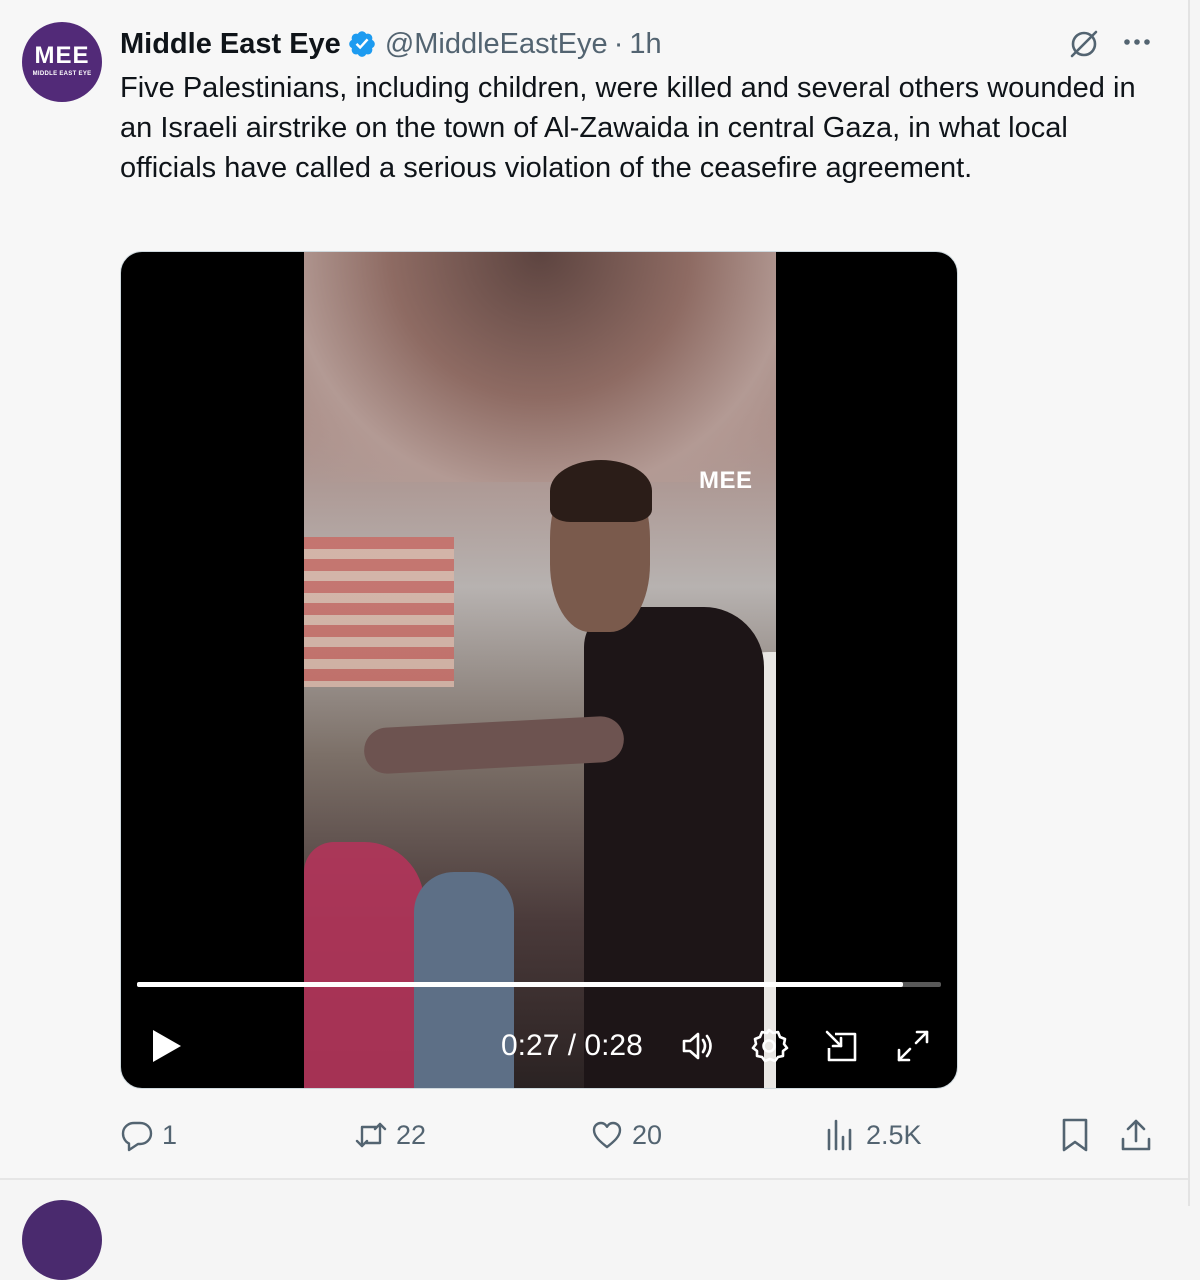  What do you see at coordinates (1075, 1135) in the screenshot?
I see `bookmark-icon` at bounding box center [1075, 1135].